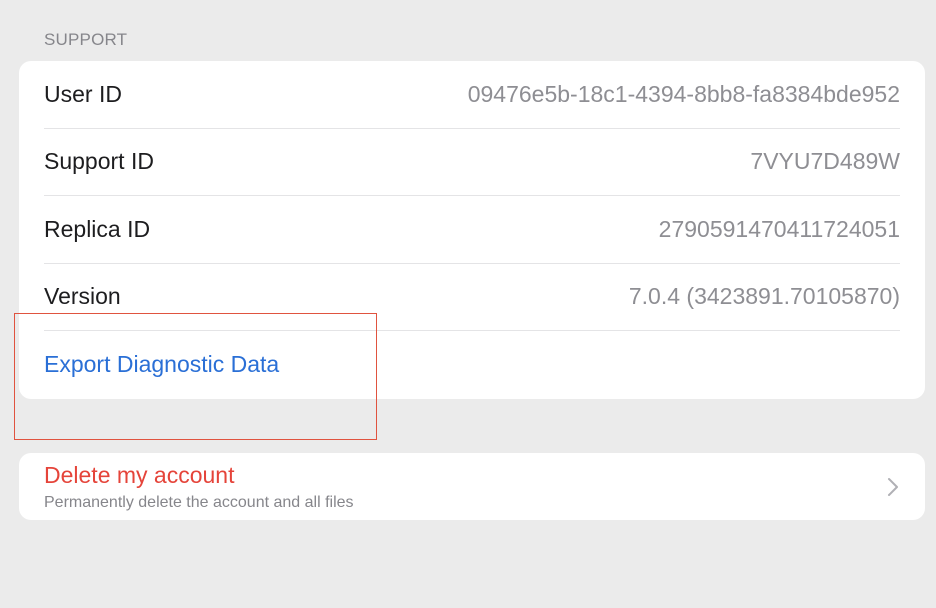 Image resolution: width=936 pixels, height=608 pixels. Describe the element at coordinates (779, 228) in the screenshot. I see `replica-id-value: 2790591470411724051` at that location.